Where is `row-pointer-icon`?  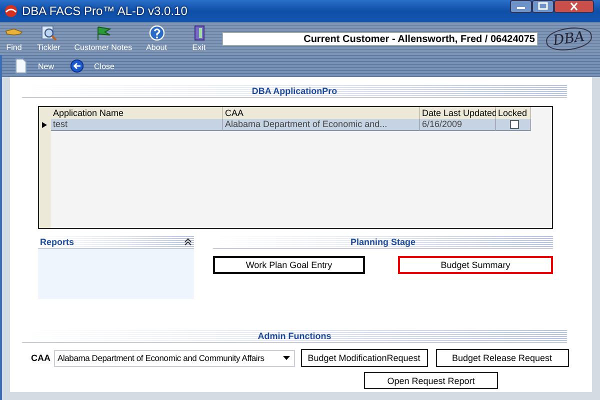 row-pointer-icon is located at coordinates (44, 125).